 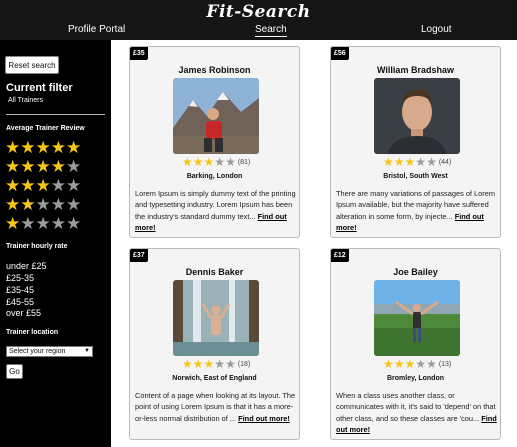 I want to click on rate-filter-option: £35-45, so click(x=20, y=290).